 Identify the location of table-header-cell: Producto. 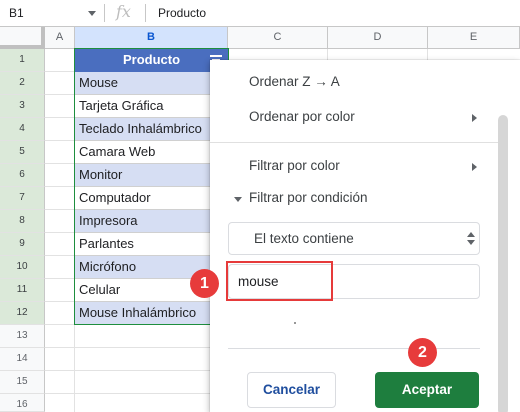
(151, 60).